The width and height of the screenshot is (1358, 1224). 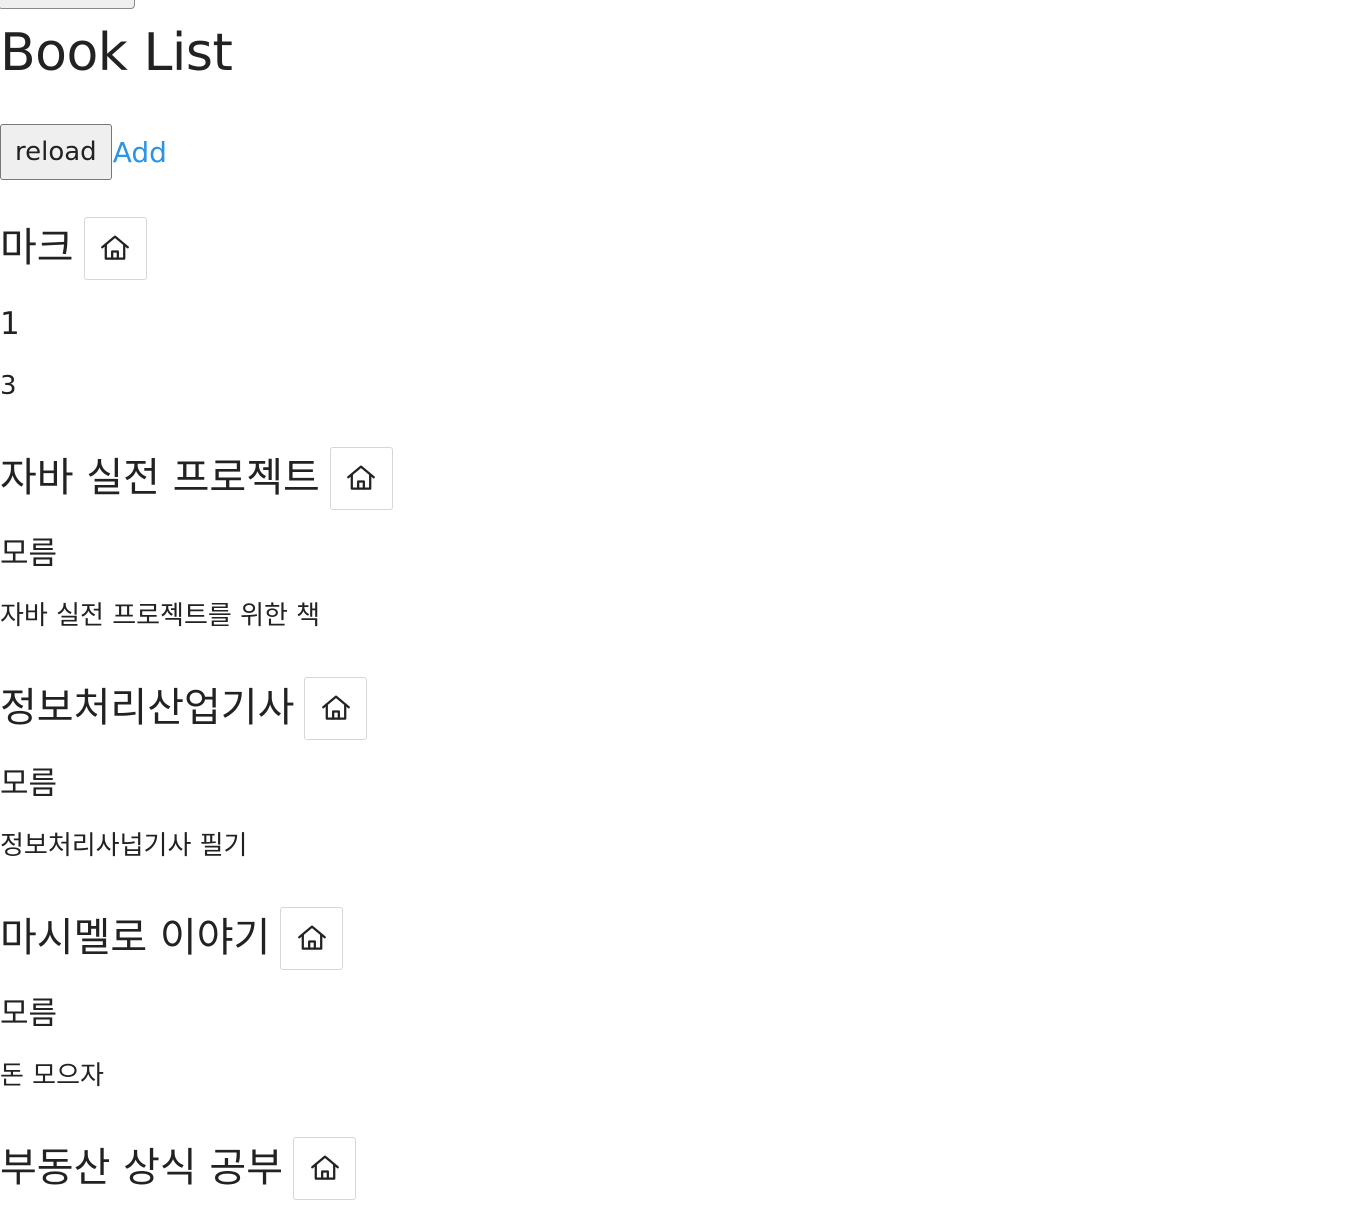 What do you see at coordinates (8, 386) in the screenshot?
I see `book-description: 3` at bounding box center [8, 386].